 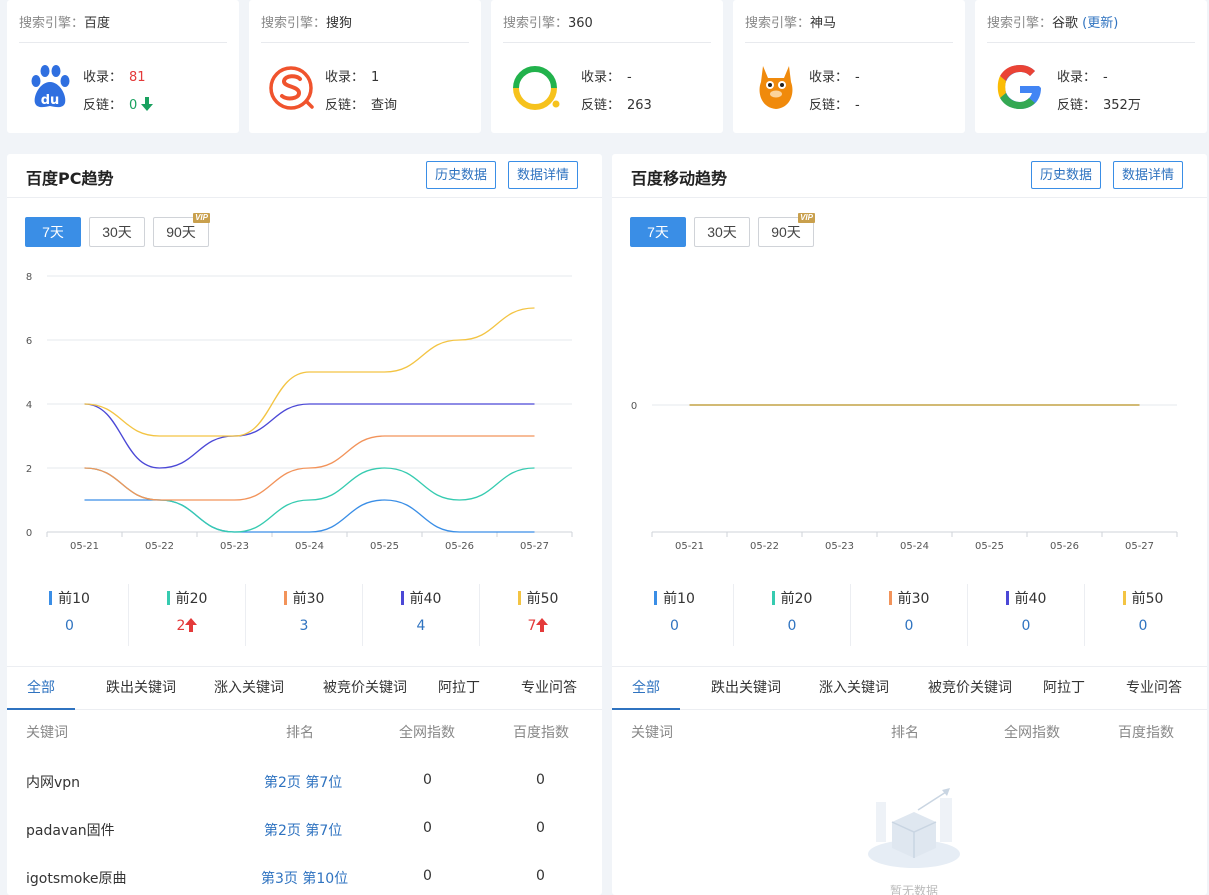 I want to click on index-value: 1, so click(x=375, y=77).